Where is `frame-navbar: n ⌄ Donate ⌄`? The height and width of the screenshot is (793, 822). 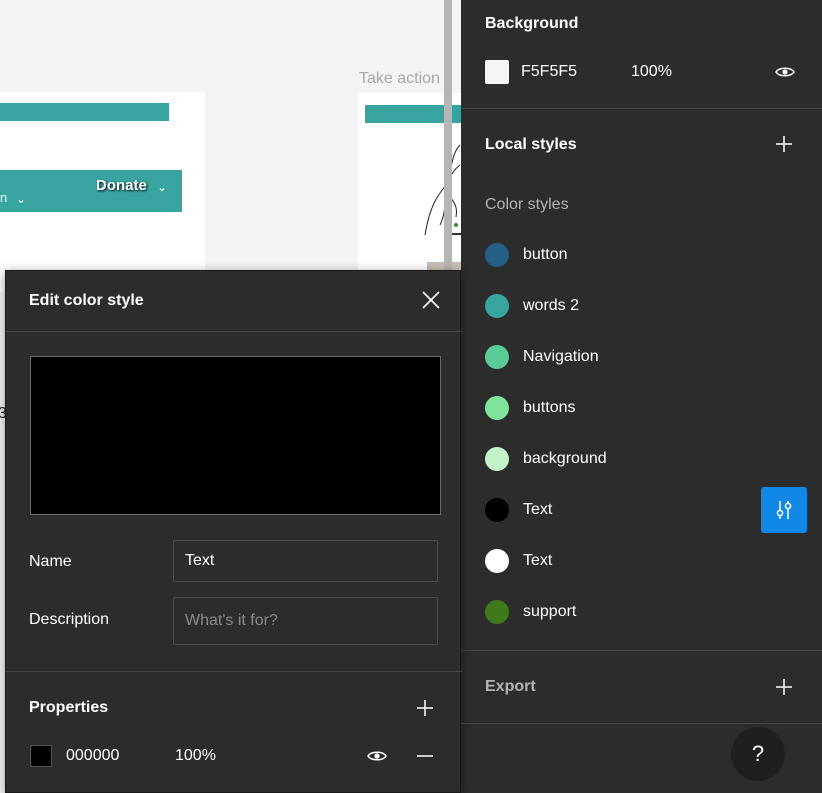 frame-navbar: n ⌄ Donate ⌄ is located at coordinates (91, 191).